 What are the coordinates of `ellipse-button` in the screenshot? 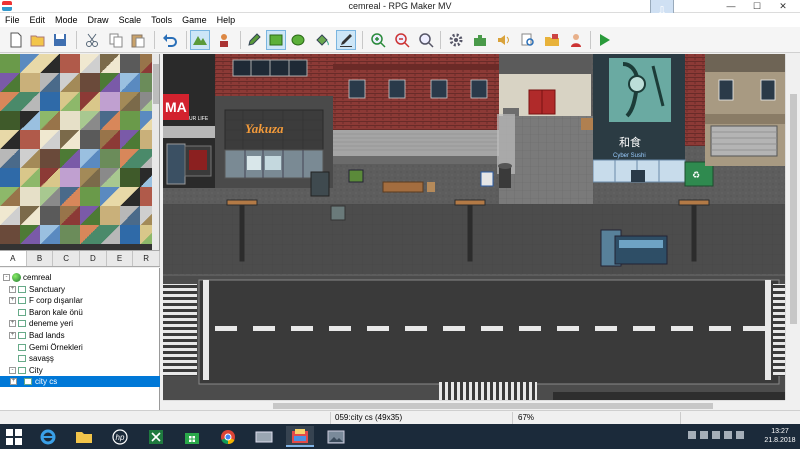 It's located at (298, 40).